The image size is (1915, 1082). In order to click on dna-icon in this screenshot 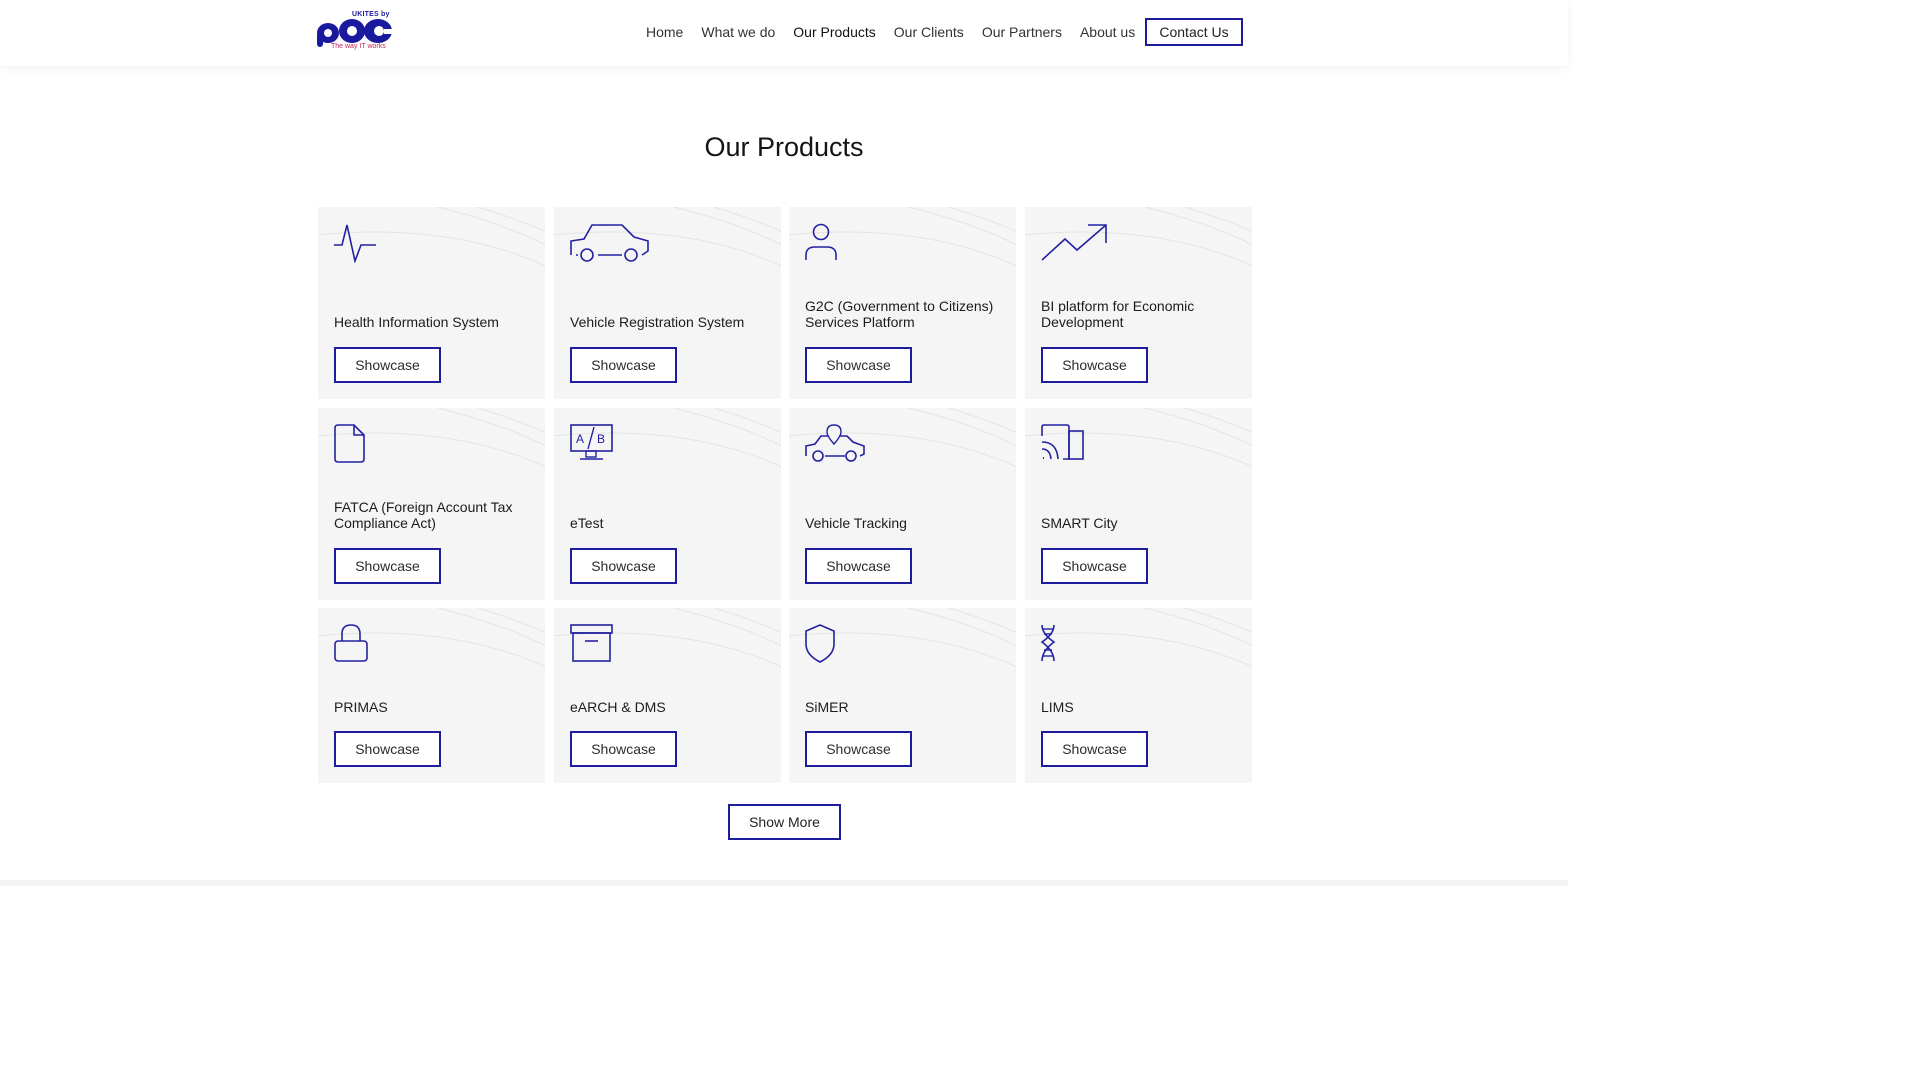, I will do `click(1048, 643)`.